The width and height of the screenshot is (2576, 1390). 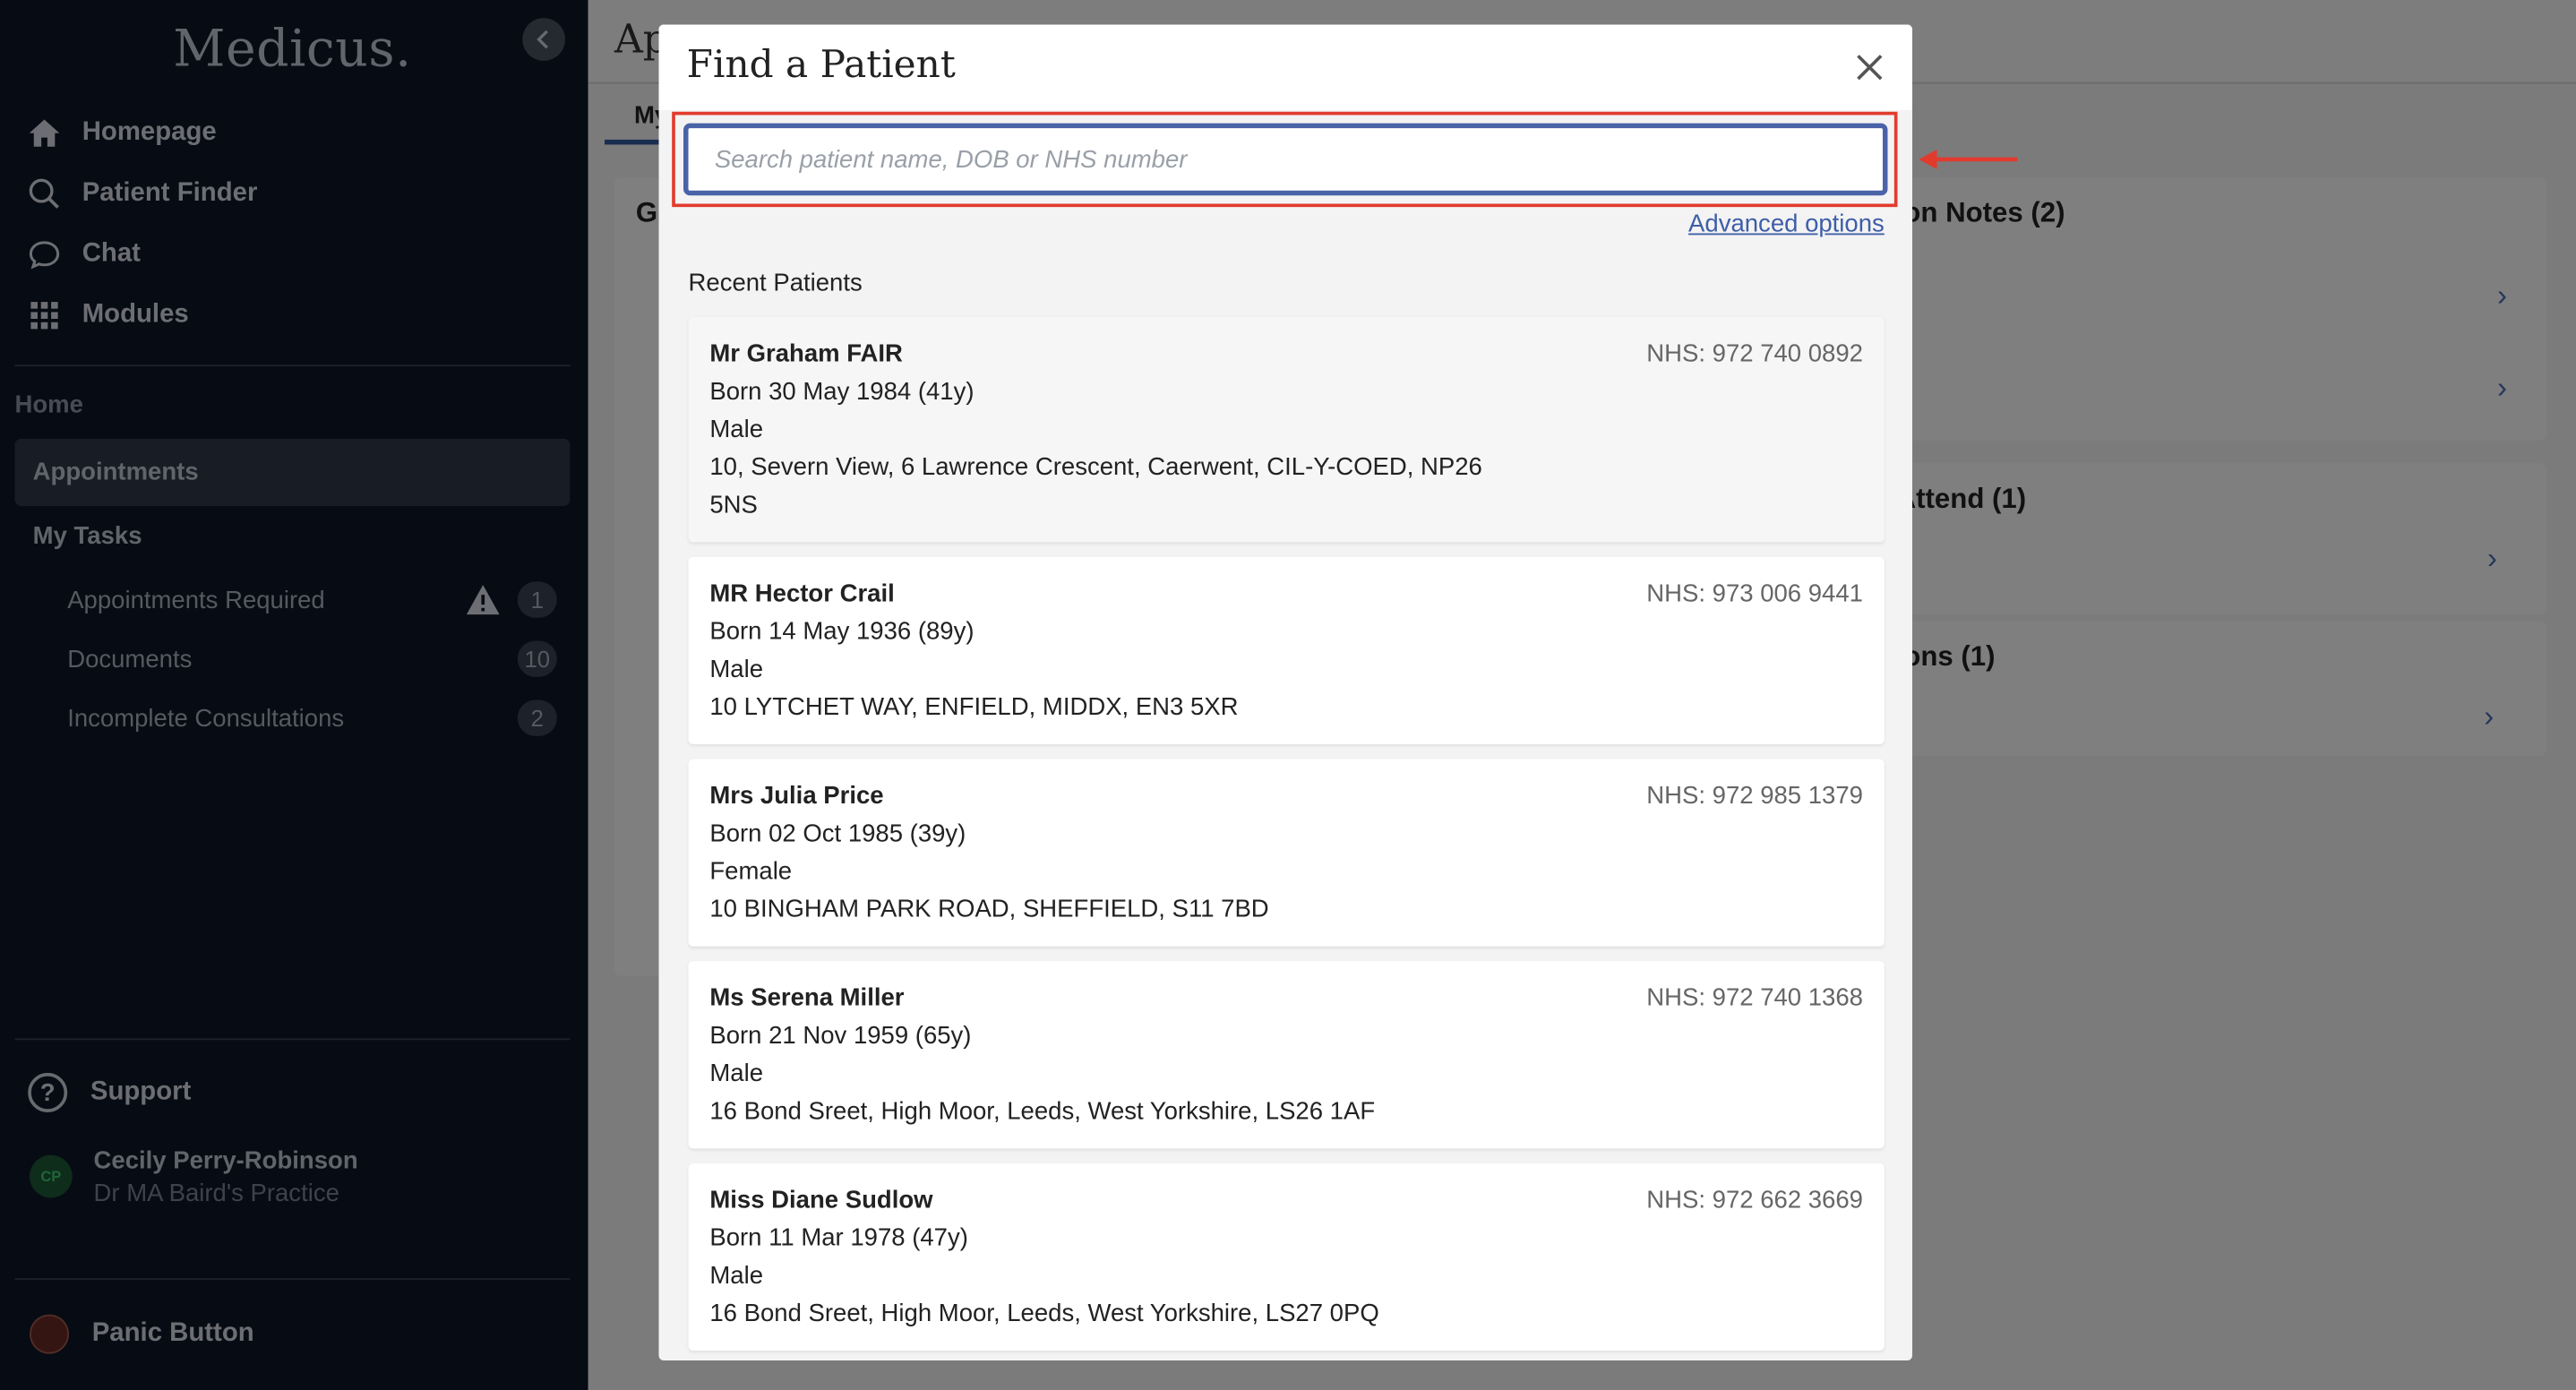 What do you see at coordinates (1754, 593) in the screenshot?
I see `patient-nhs: NHS: 973 006 9441` at bounding box center [1754, 593].